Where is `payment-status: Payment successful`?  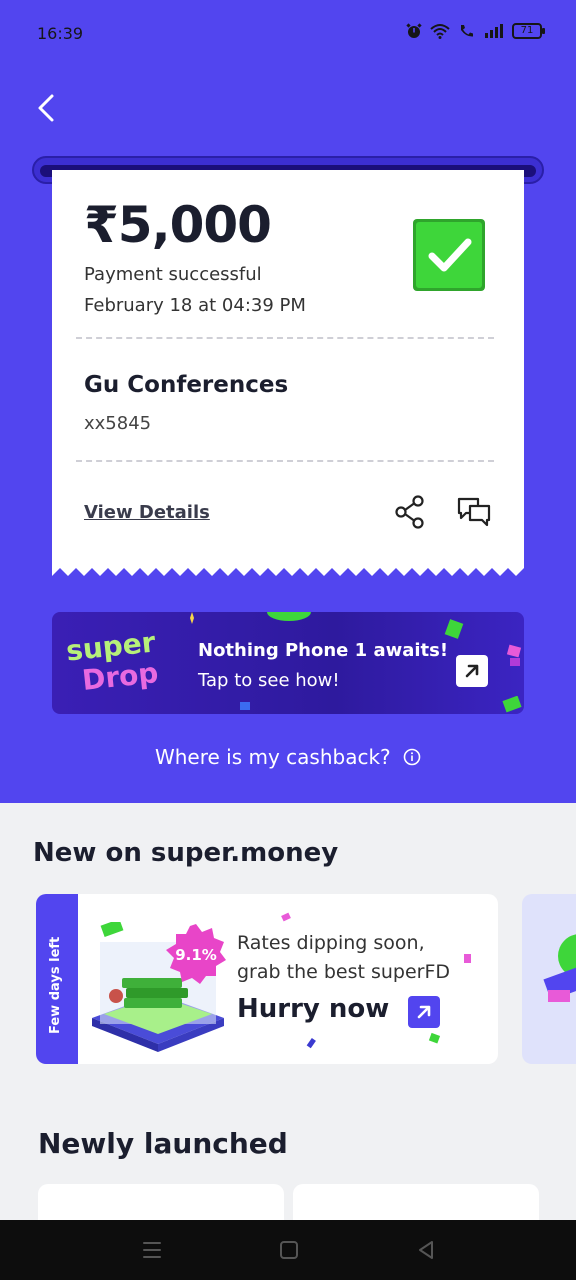 payment-status: Payment successful is located at coordinates (173, 274).